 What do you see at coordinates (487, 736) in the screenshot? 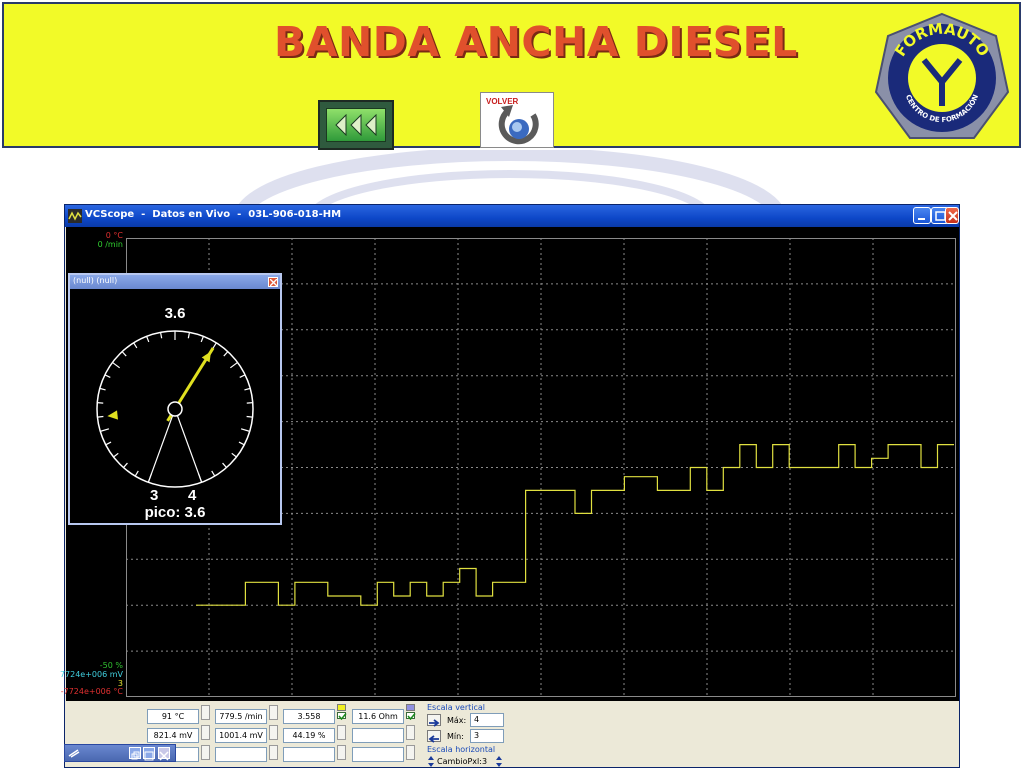
I see `scale-min-input: 3` at bounding box center [487, 736].